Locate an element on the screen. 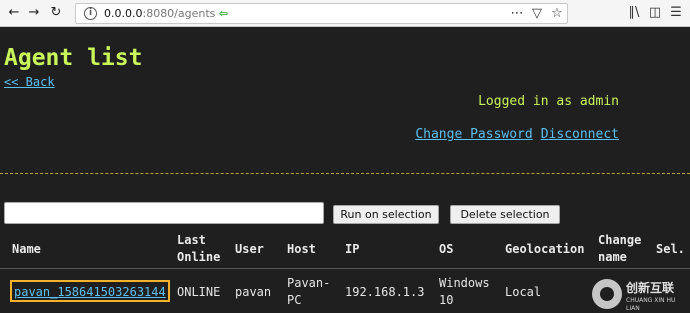 This screenshot has width=690, height=313. change-password-link: Change Password is located at coordinates (473, 134).